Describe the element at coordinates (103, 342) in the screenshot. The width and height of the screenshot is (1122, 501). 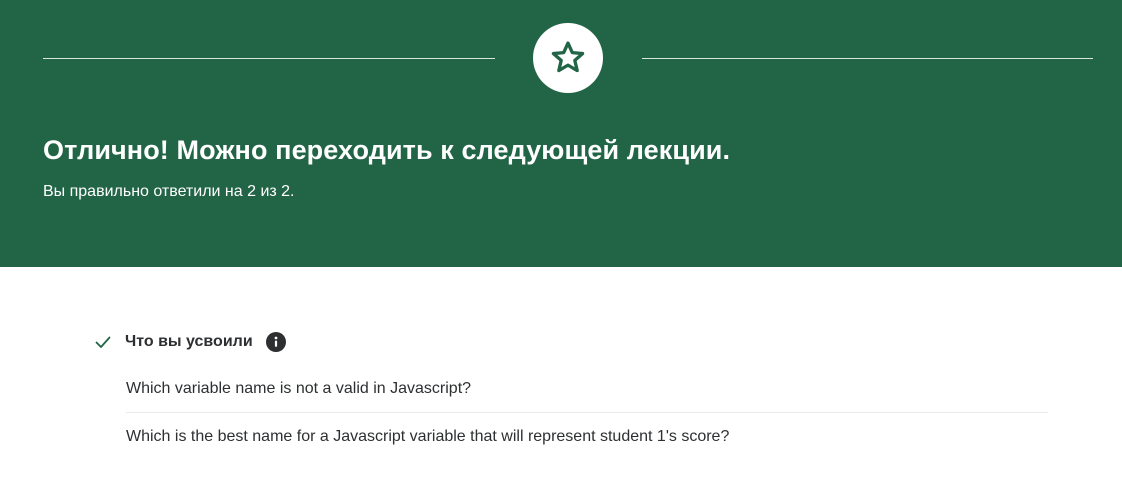
I see `check-icon` at that location.